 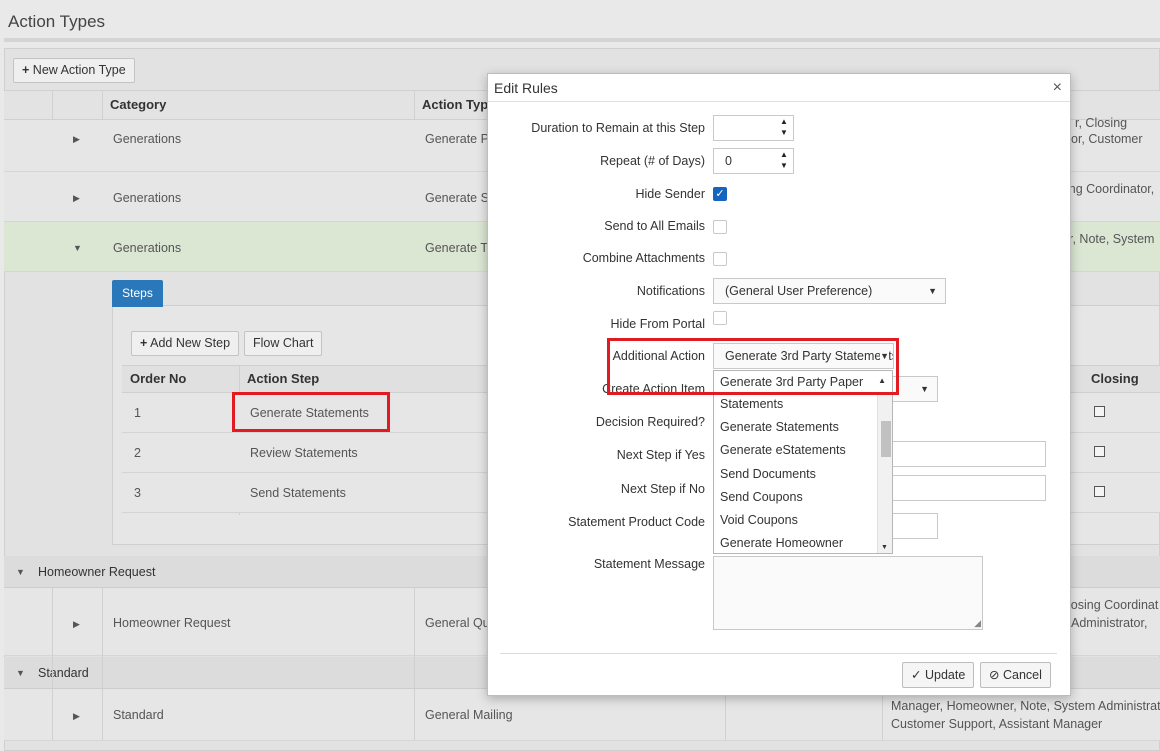 What do you see at coordinates (1112, 239) in the screenshot?
I see `row-right-text: r, Note, System` at bounding box center [1112, 239].